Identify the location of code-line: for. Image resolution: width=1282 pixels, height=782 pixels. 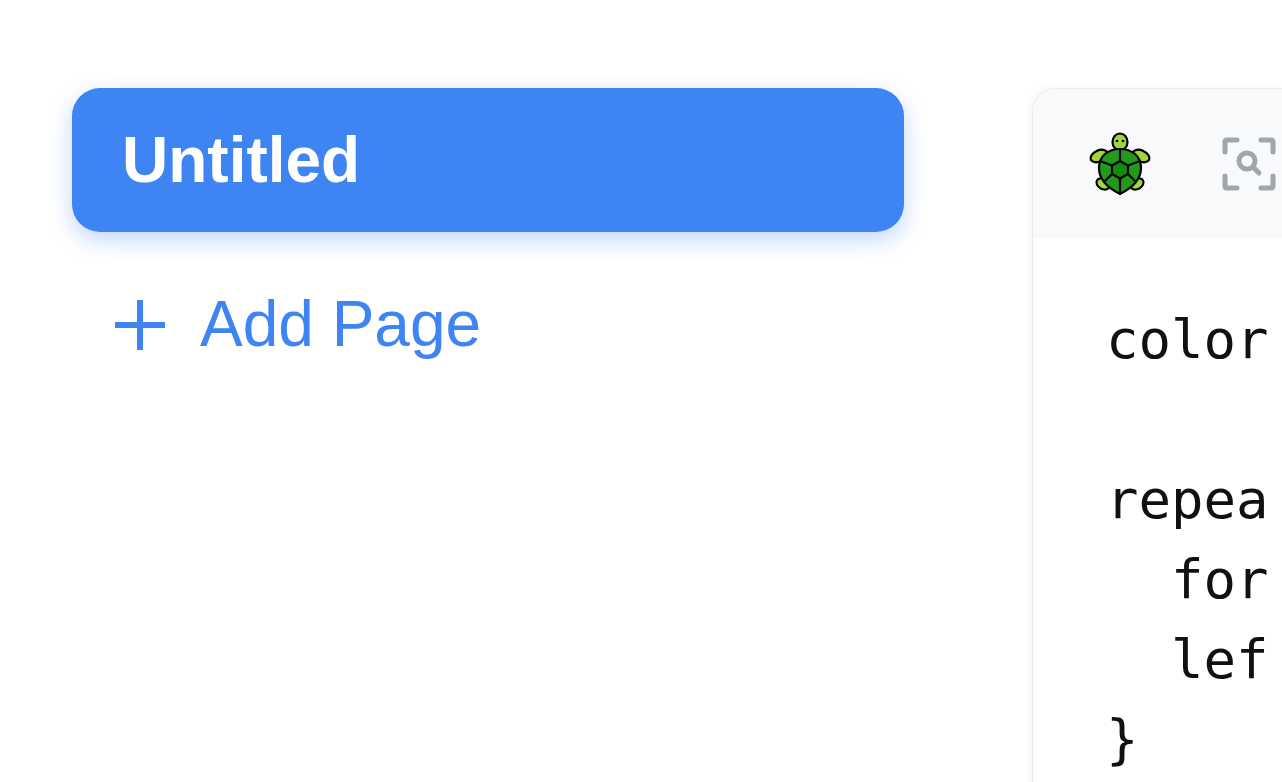
(1220, 580).